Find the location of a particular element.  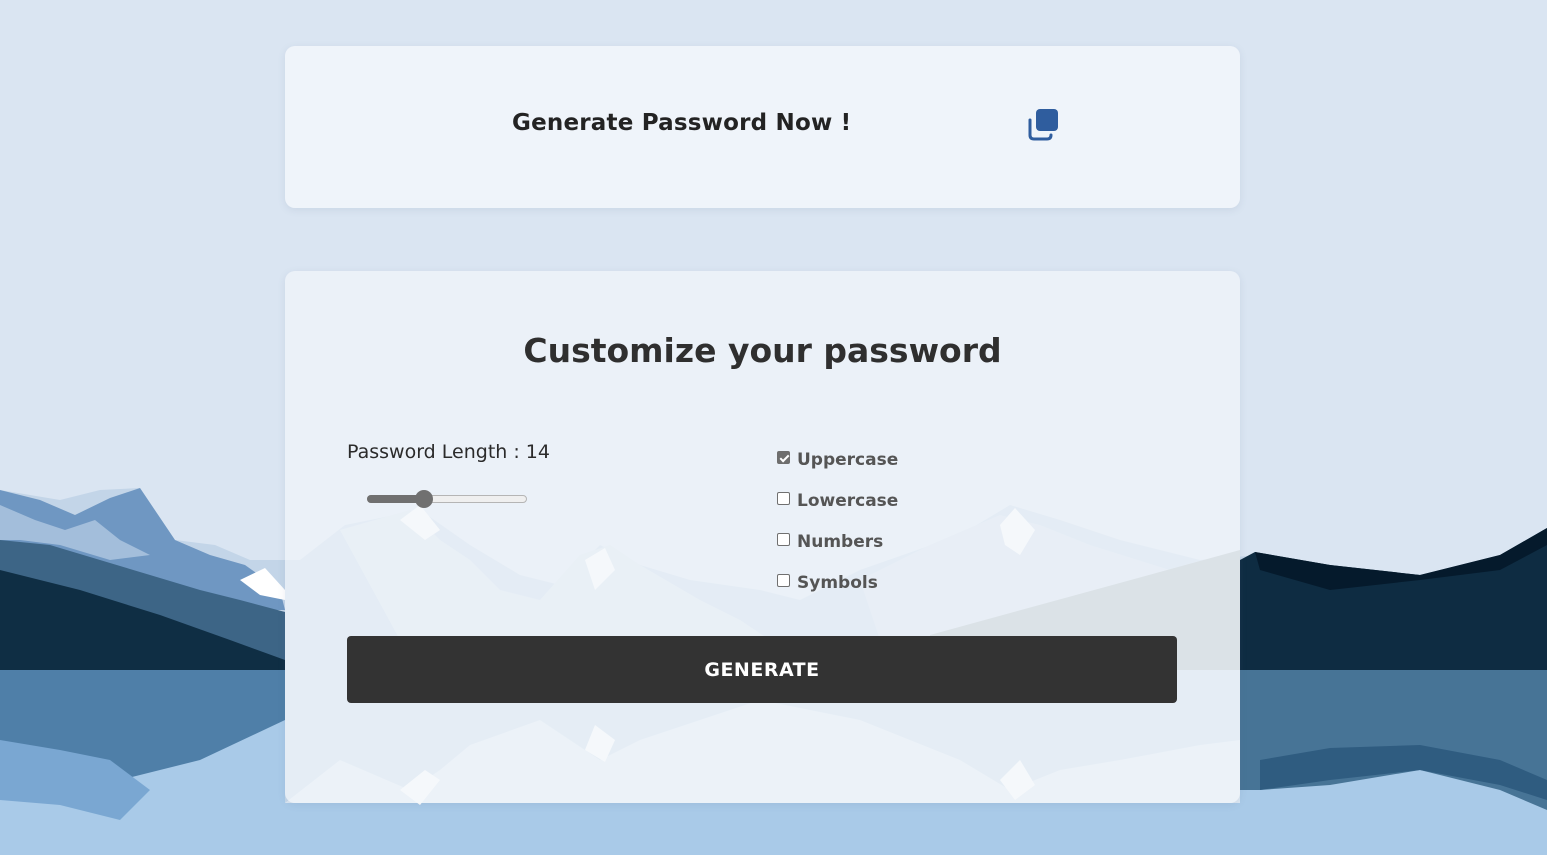

option-numbers: Numbers is located at coordinates (837, 541).